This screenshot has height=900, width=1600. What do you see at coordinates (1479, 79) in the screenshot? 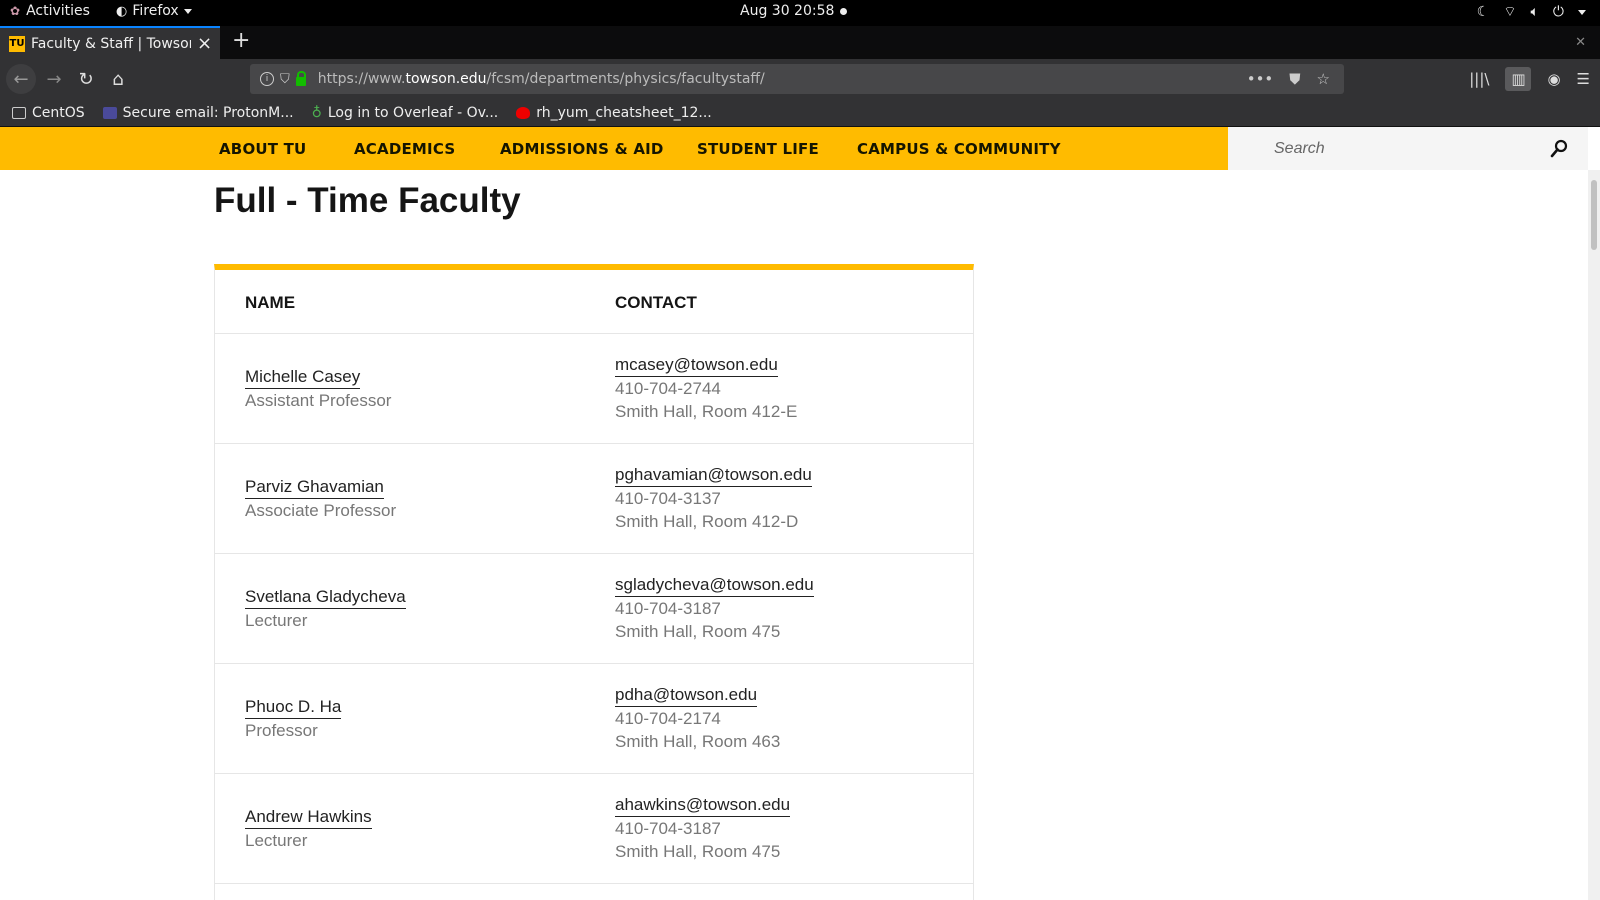
I see `library-icon: |||\` at bounding box center [1479, 79].